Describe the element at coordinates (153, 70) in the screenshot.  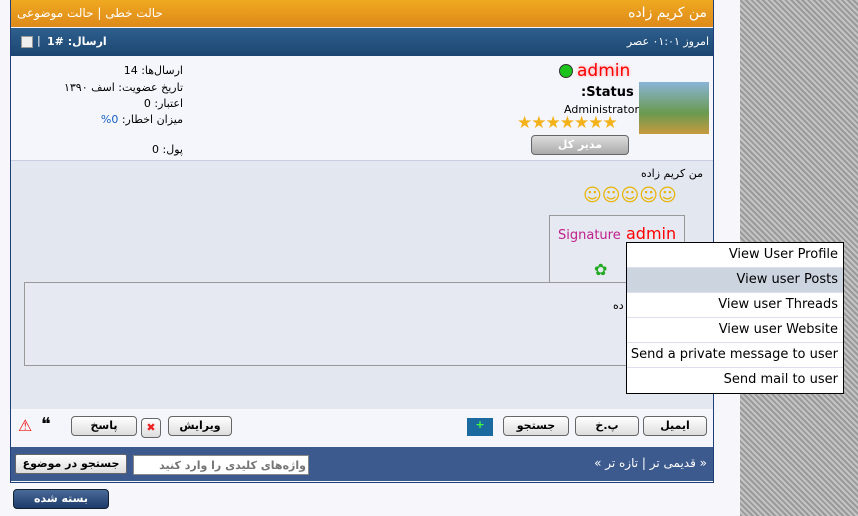
I see `stat-posts: ارسال‌ها: 14` at that location.